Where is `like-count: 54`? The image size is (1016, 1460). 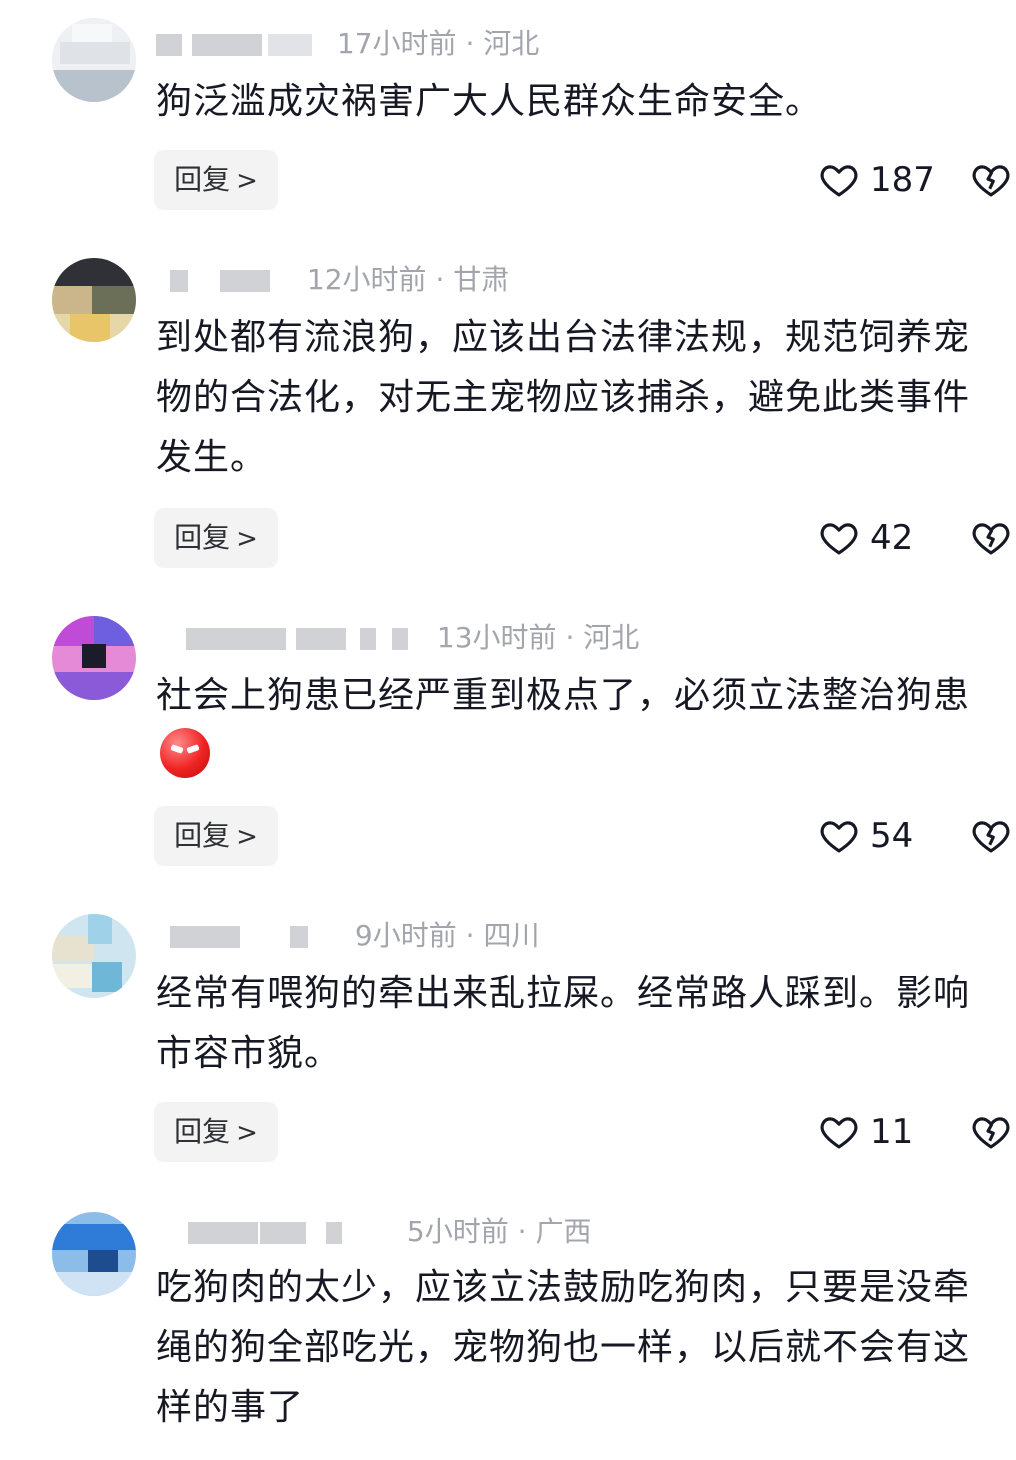 like-count: 54 is located at coordinates (892, 836).